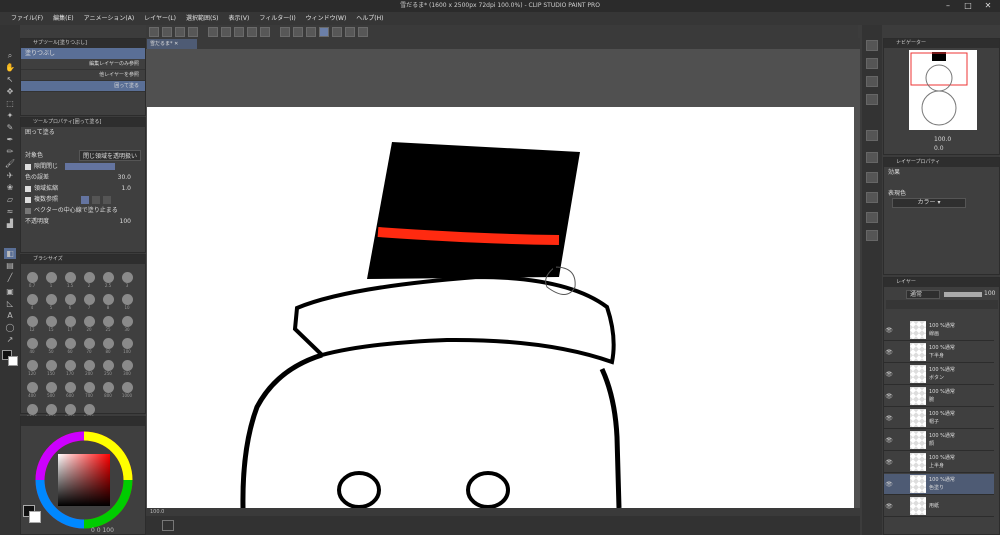 Image resolution: width=1000 pixels, height=535 pixels. I want to click on subtool-enclose-fill: 囲って塗る, so click(83, 86).